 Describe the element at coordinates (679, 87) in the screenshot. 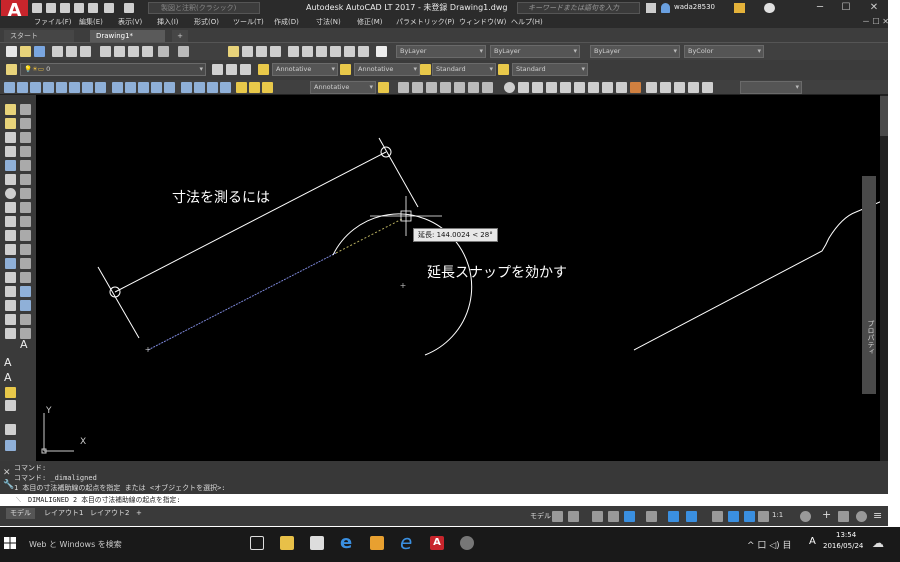

I see `snap-insert-icon` at that location.